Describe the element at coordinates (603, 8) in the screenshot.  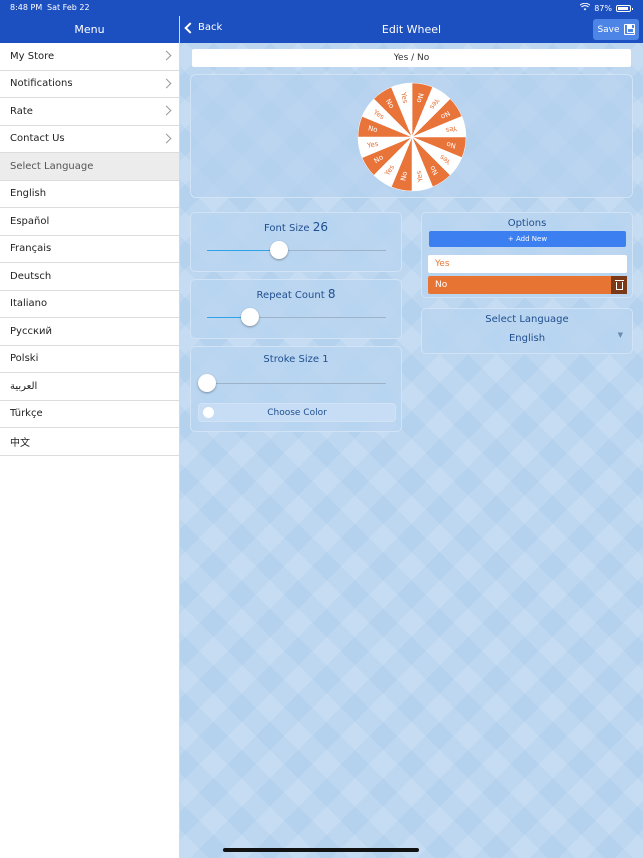
I see `battery-percent: 87%` at that location.